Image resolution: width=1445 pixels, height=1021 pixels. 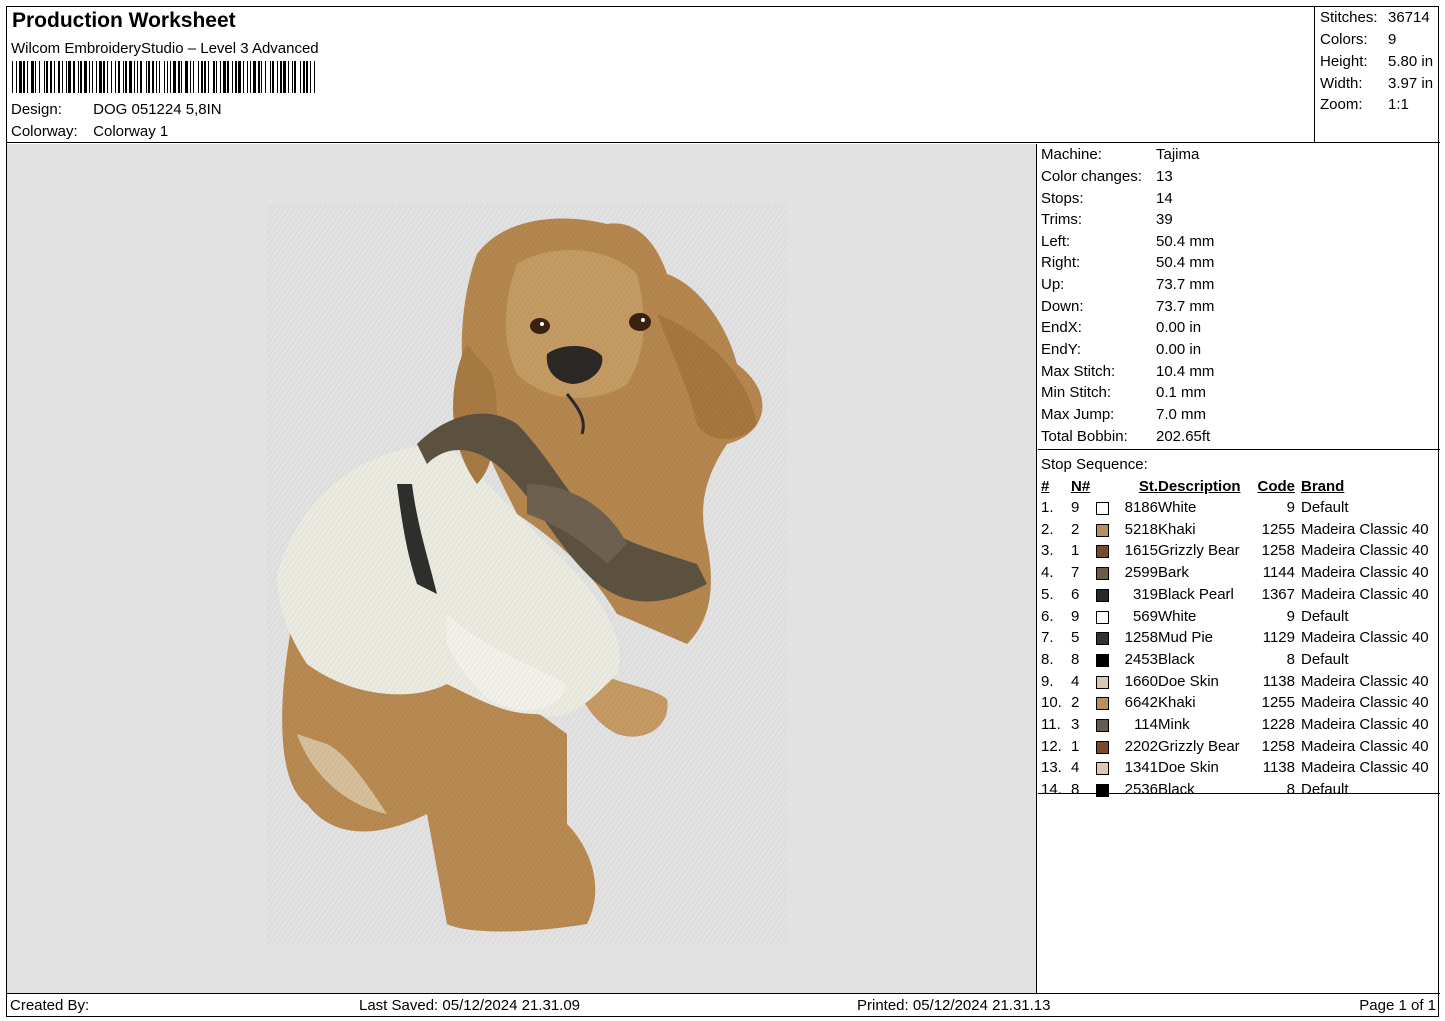 I want to click on row-needle: 8, so click(x=1075, y=659).